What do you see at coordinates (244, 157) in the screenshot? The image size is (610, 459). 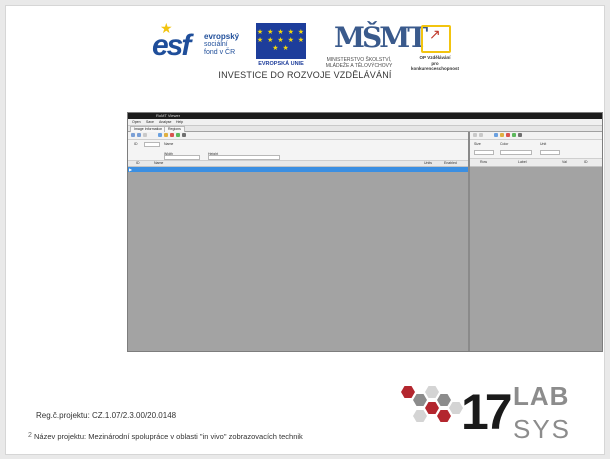 I see `height-field` at bounding box center [244, 157].